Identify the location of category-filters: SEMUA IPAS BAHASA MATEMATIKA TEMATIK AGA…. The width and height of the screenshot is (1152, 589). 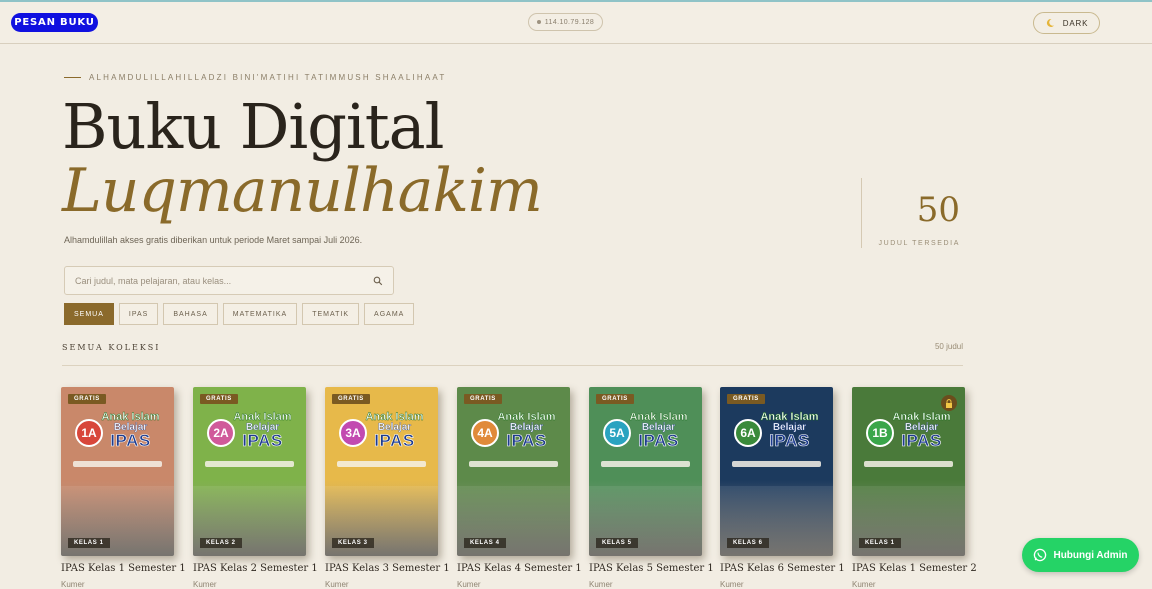
(239, 314).